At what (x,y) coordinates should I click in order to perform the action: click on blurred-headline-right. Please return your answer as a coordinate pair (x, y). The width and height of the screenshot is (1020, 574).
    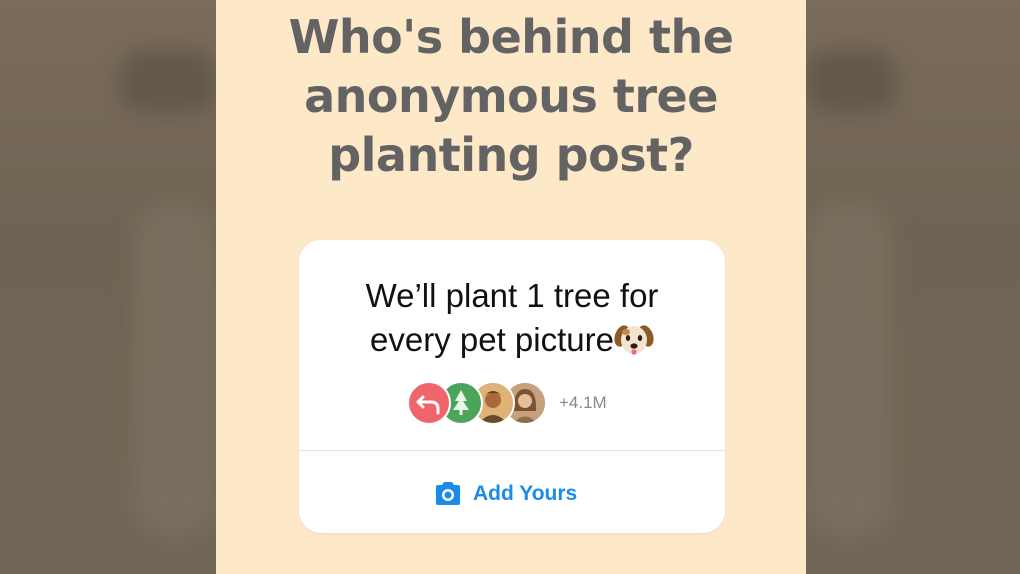
    Looking at the image, I should click on (851, 81).